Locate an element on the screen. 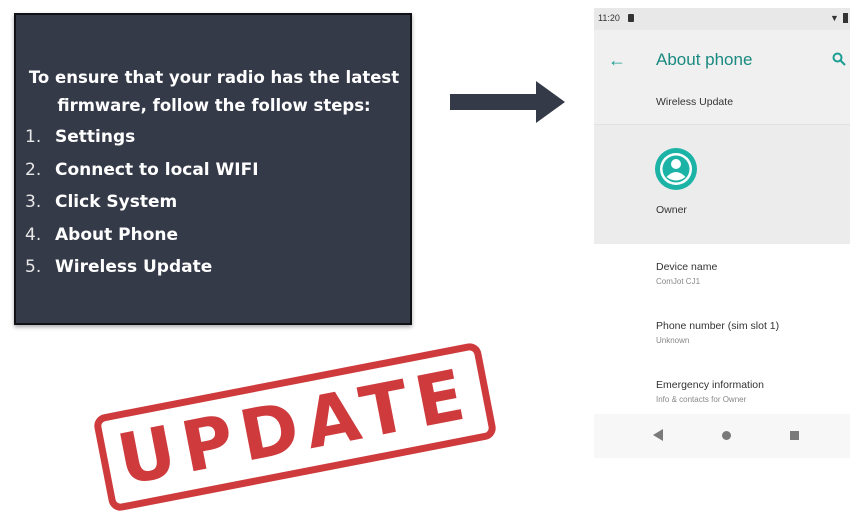  step-item: 4. About Phone is located at coordinates (142, 237).